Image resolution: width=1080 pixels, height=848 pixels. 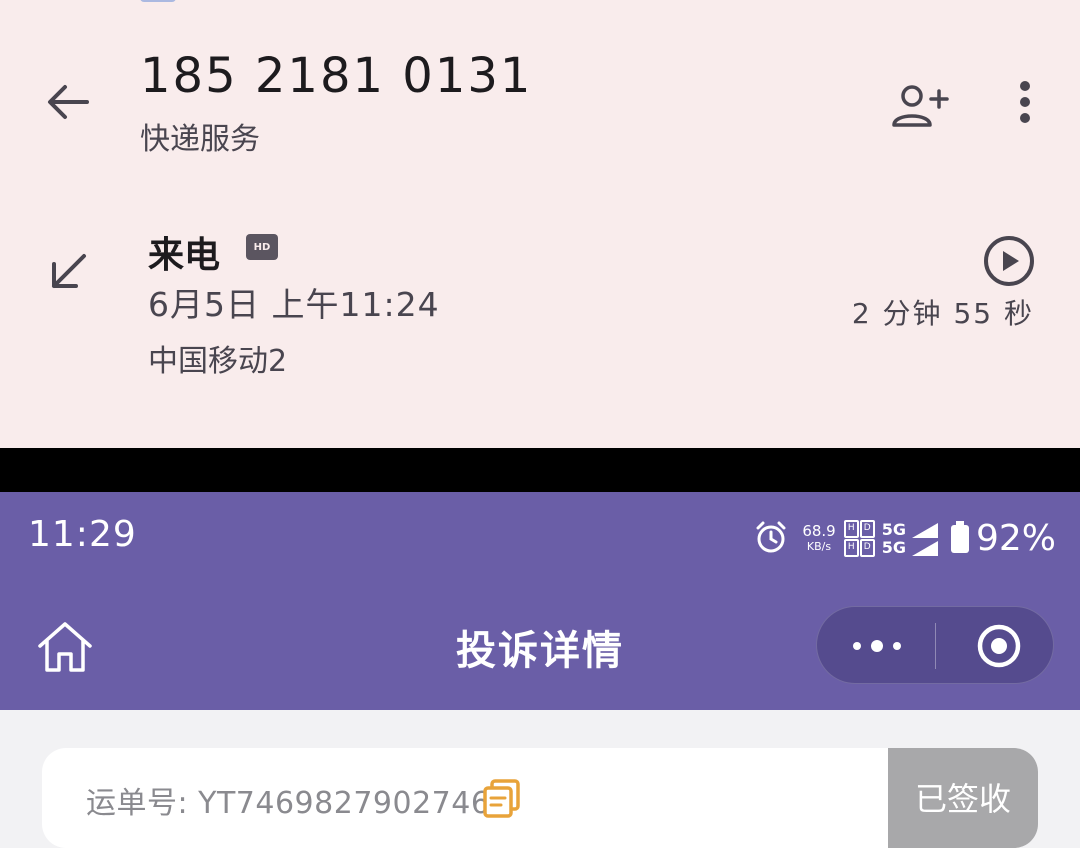 I want to click on mini-program-capsule, so click(x=935, y=645).